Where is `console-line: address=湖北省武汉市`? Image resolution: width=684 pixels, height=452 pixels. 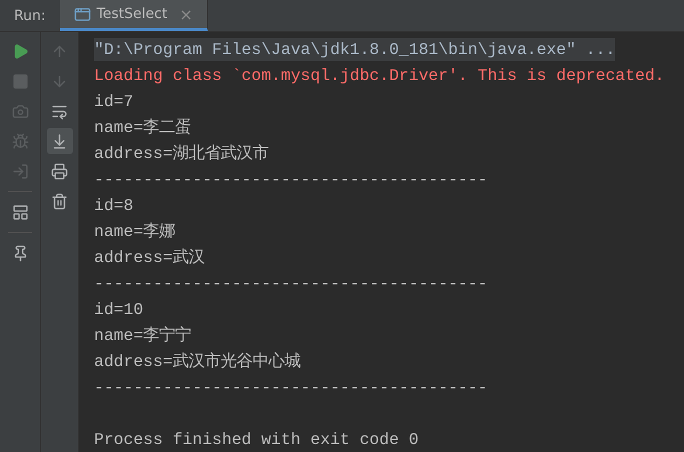 console-line: address=湖北省武汉市 is located at coordinates (181, 154).